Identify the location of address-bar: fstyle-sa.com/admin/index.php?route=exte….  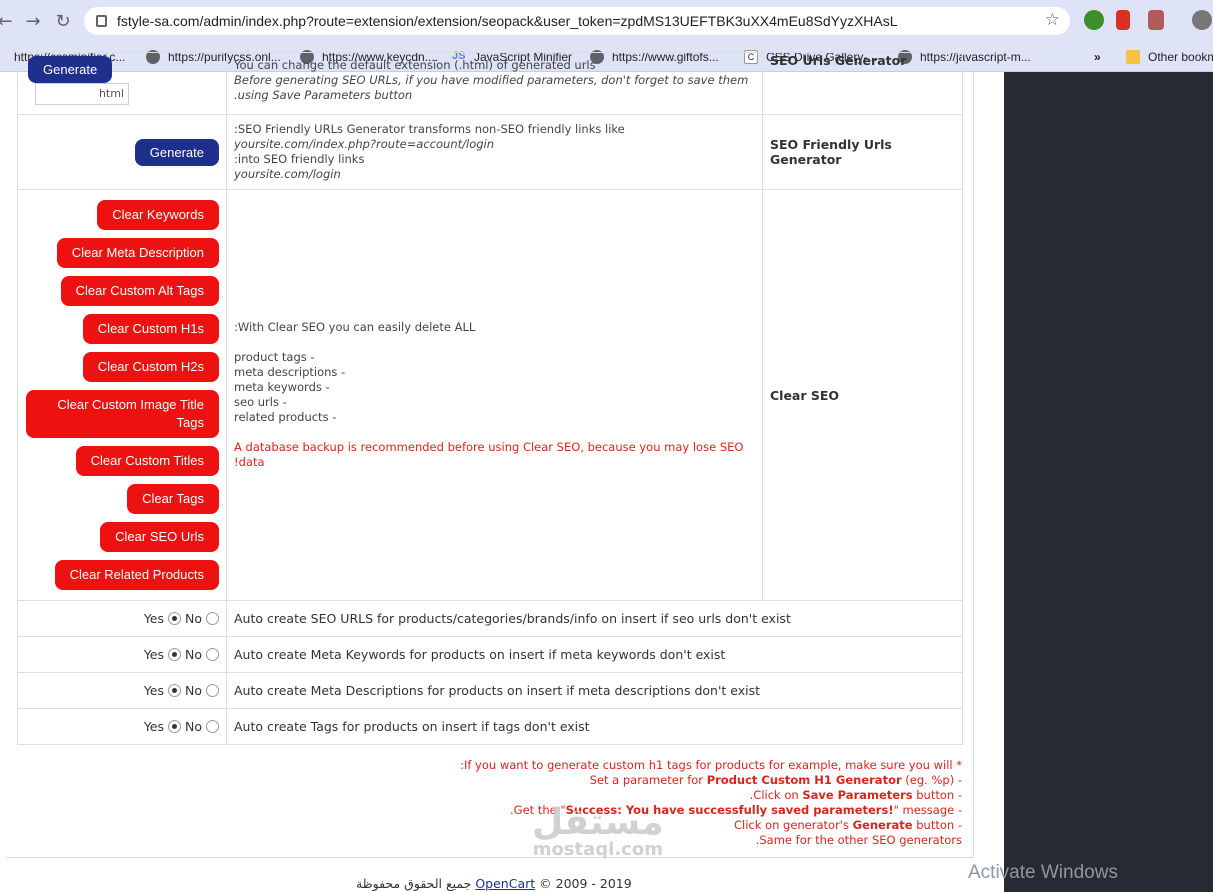
(577, 21).